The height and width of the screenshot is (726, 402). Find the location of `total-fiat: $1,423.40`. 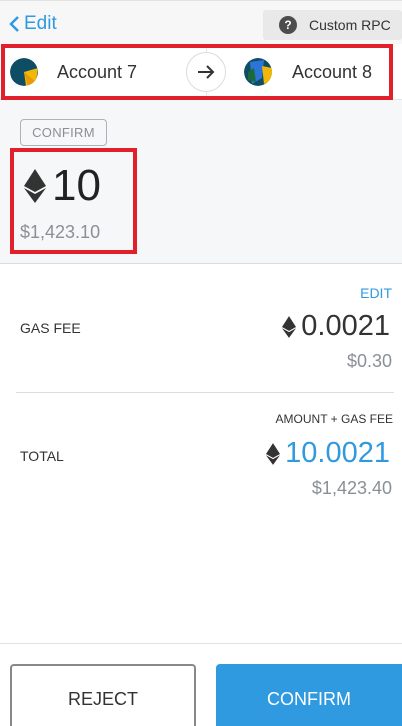

total-fiat: $1,423.40 is located at coordinates (351, 488).